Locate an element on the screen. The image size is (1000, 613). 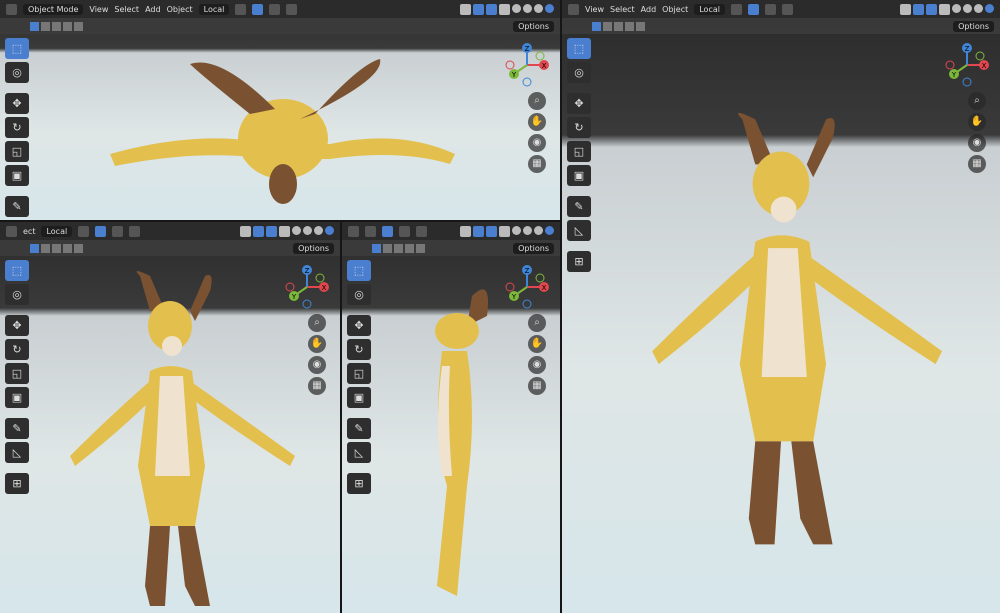
menu-ect: ect is located at coordinates (29, 231).